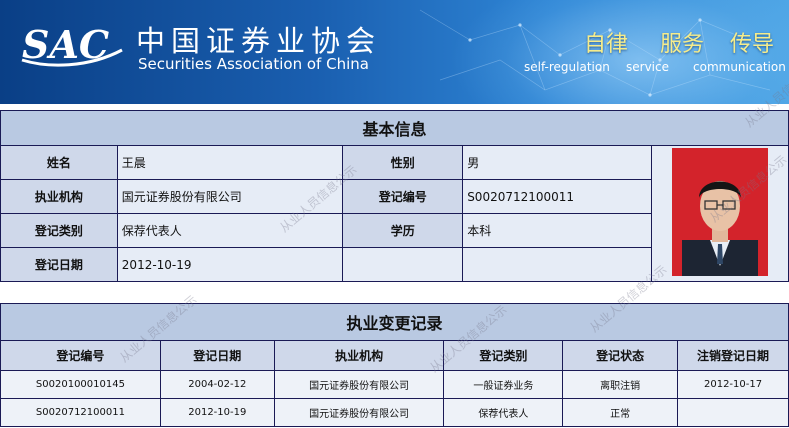 The width and height of the screenshot is (789, 428). I want to click on sac-logo: SAC, so click(72, 44).